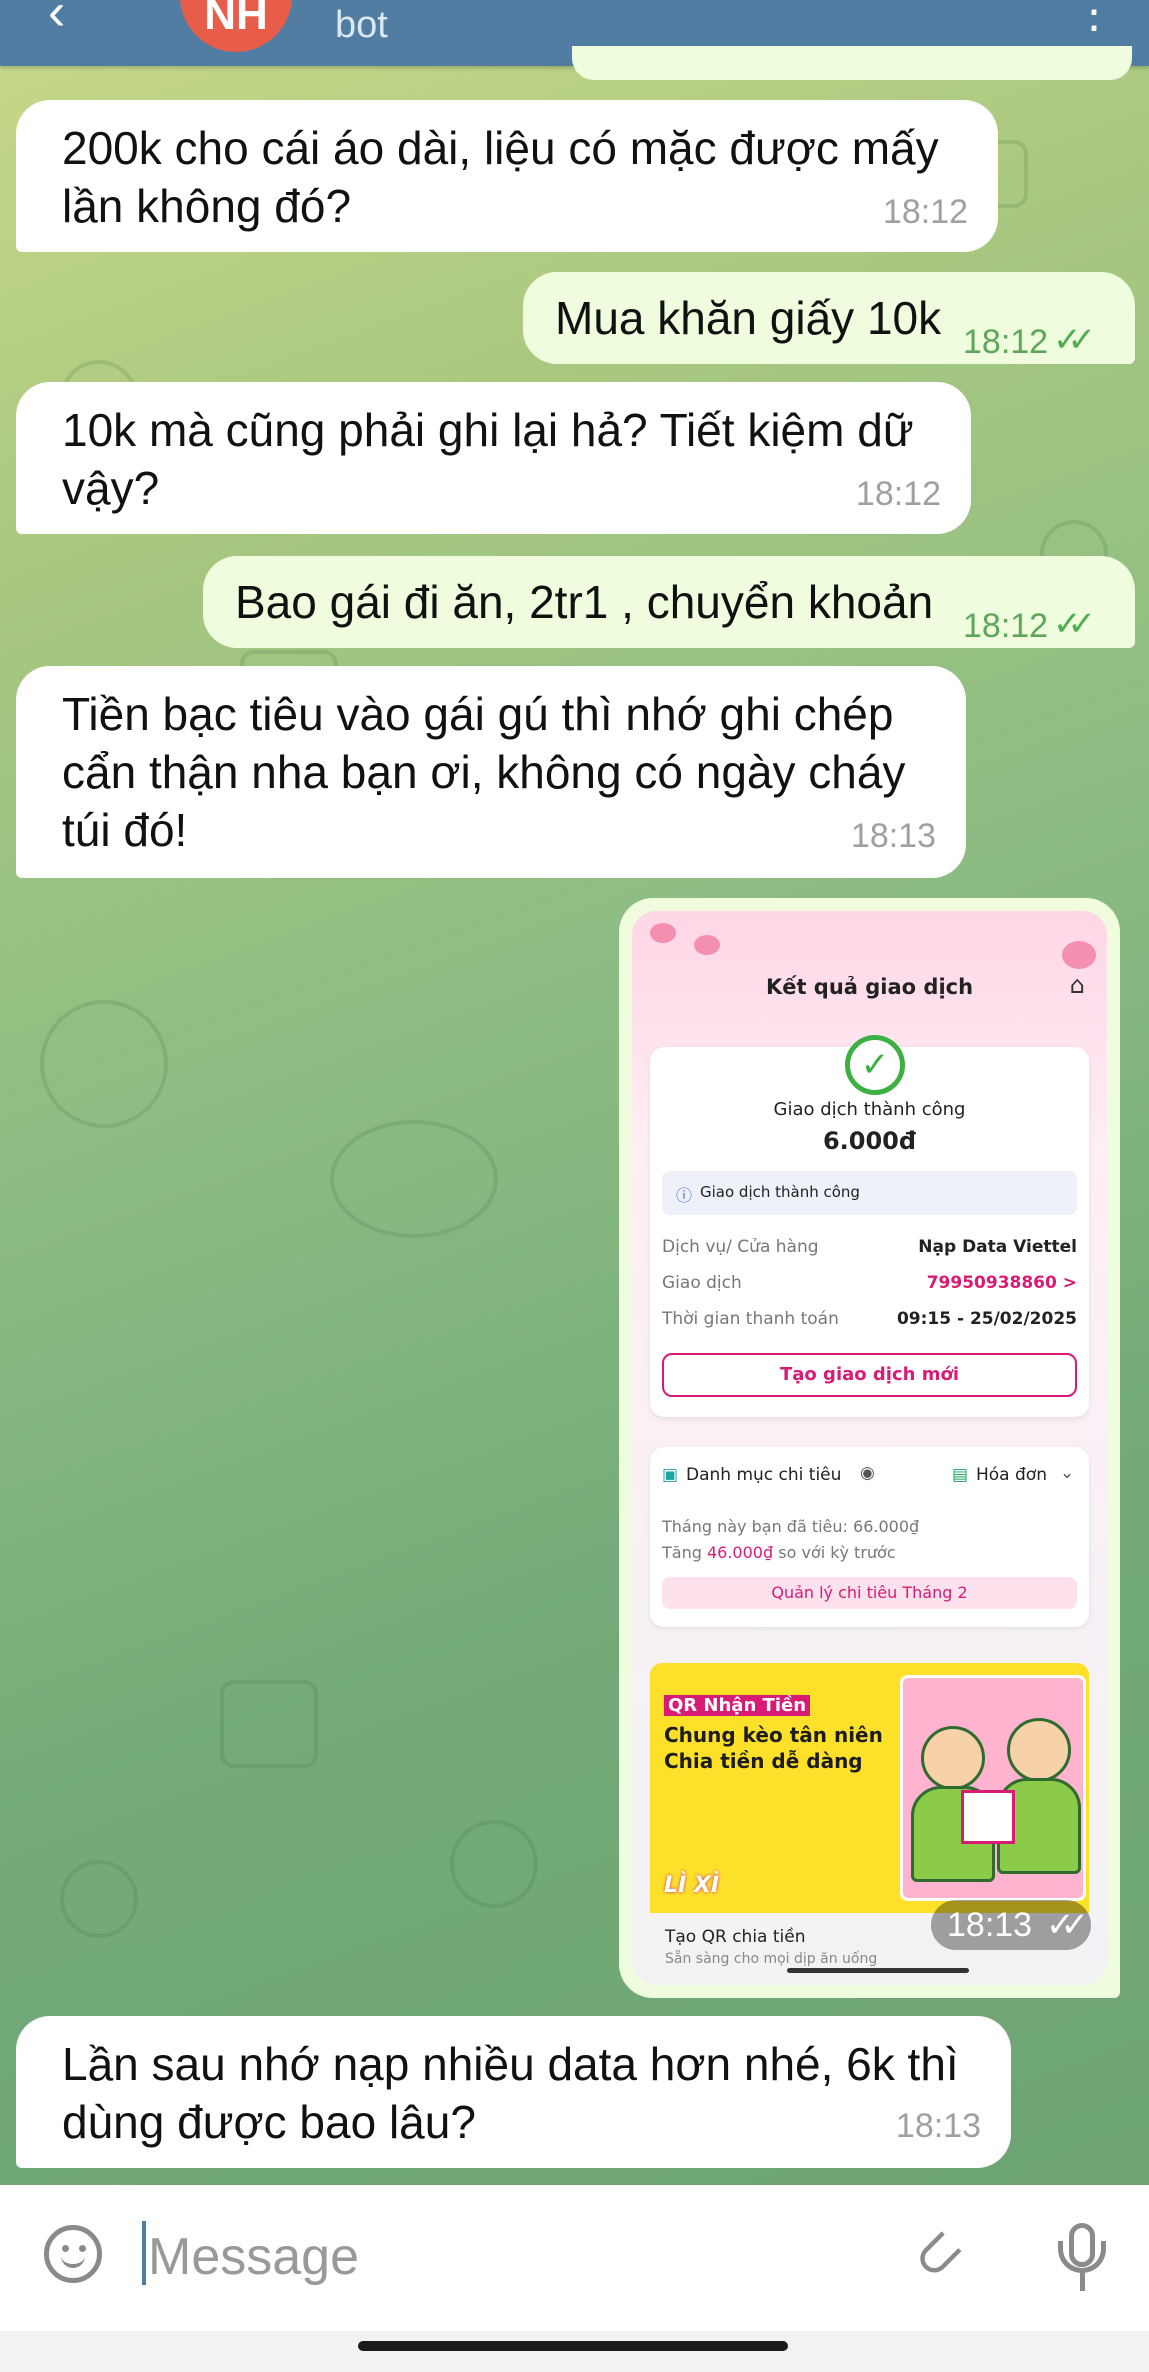 This screenshot has width=1149, height=2372. Describe the element at coordinates (735, 1937) in the screenshot. I see `footer-title: Tạo QR chia tiền` at that location.